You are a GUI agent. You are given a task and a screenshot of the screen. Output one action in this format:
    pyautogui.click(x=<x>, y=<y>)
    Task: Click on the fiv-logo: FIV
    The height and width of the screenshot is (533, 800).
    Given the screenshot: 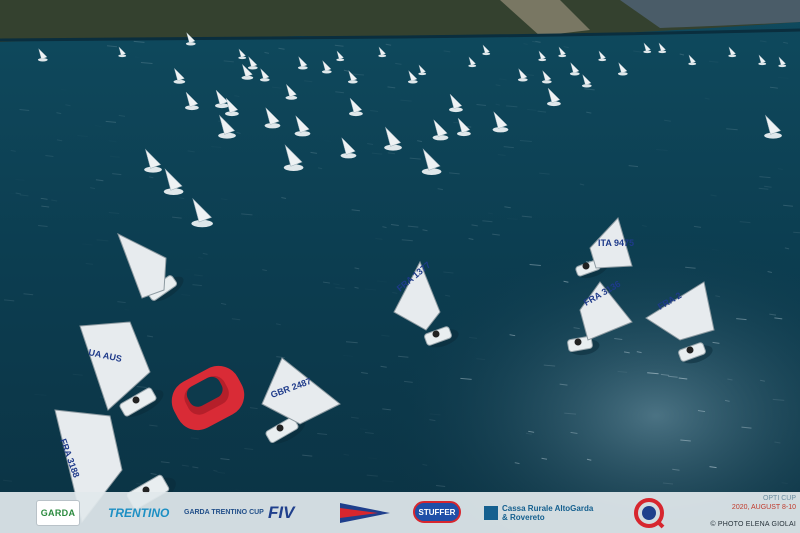 What is the action you would take?
    pyautogui.click(x=281, y=512)
    